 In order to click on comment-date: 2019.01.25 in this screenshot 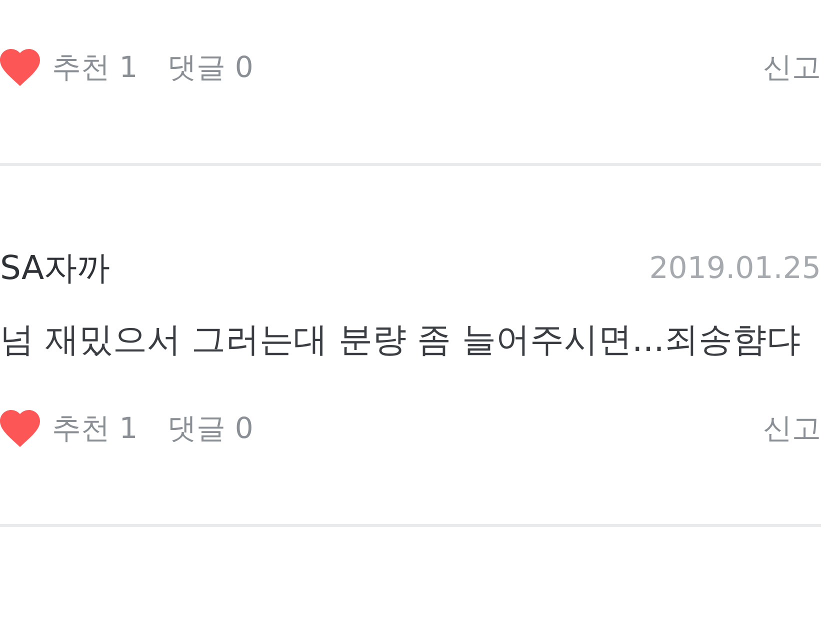, I will do `click(735, 268)`.